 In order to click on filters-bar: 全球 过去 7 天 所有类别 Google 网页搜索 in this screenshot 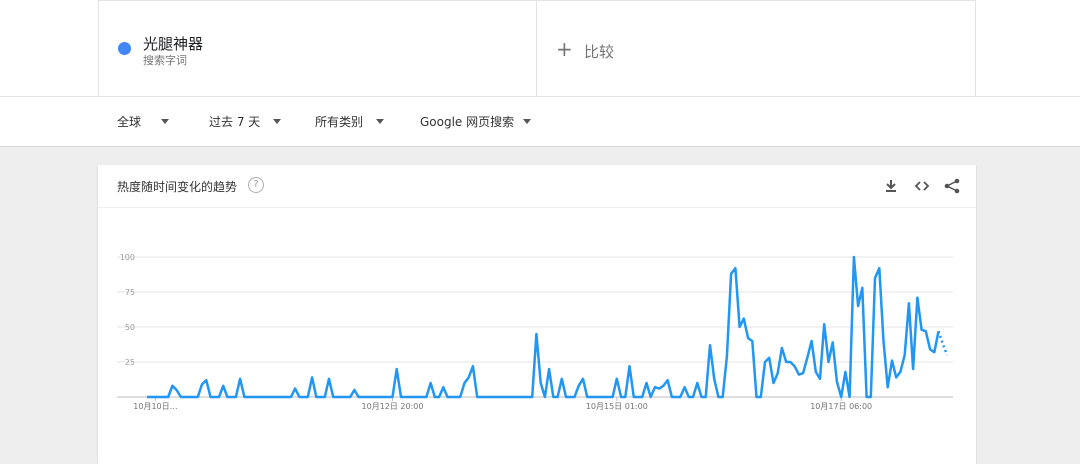, I will do `click(540, 121)`.